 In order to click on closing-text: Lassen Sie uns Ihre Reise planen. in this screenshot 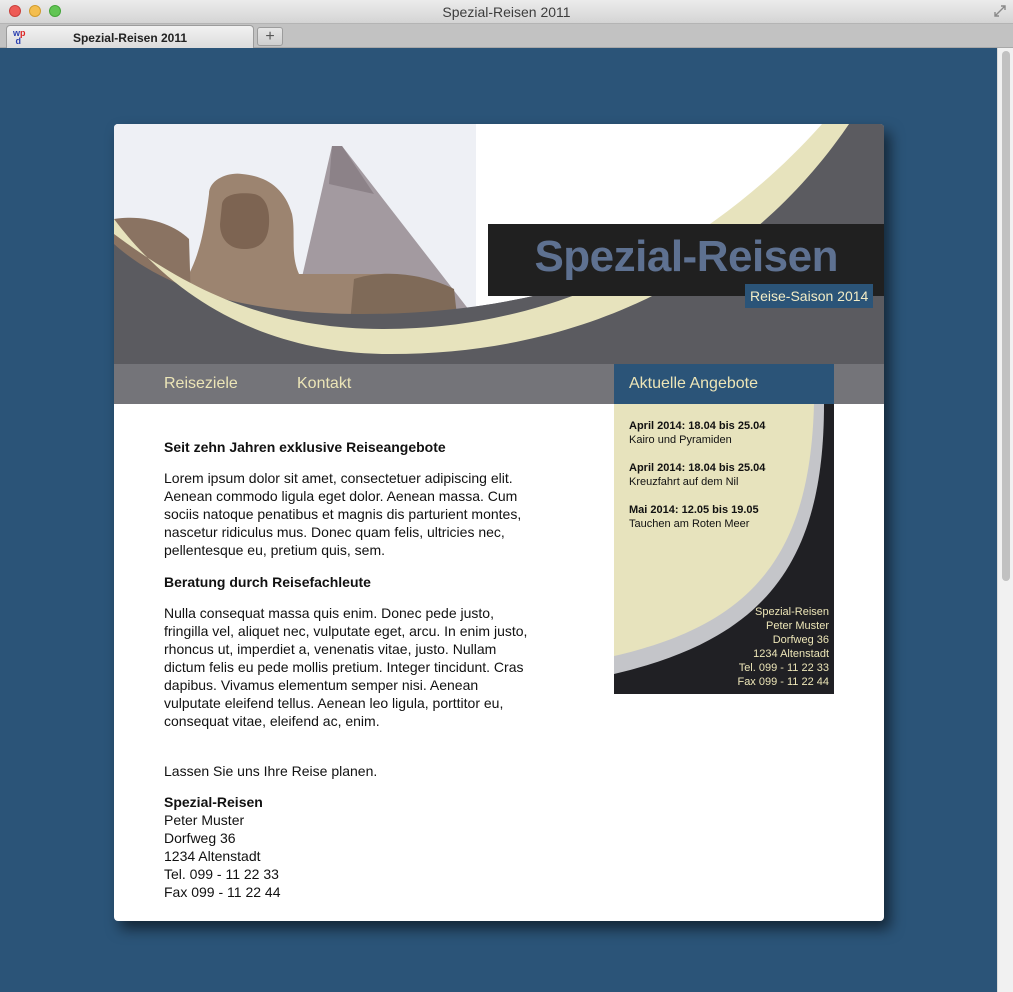, I will do `click(271, 771)`.